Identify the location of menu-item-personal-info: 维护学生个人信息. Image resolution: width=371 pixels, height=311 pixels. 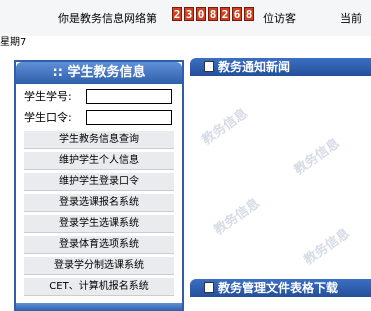
(99, 160).